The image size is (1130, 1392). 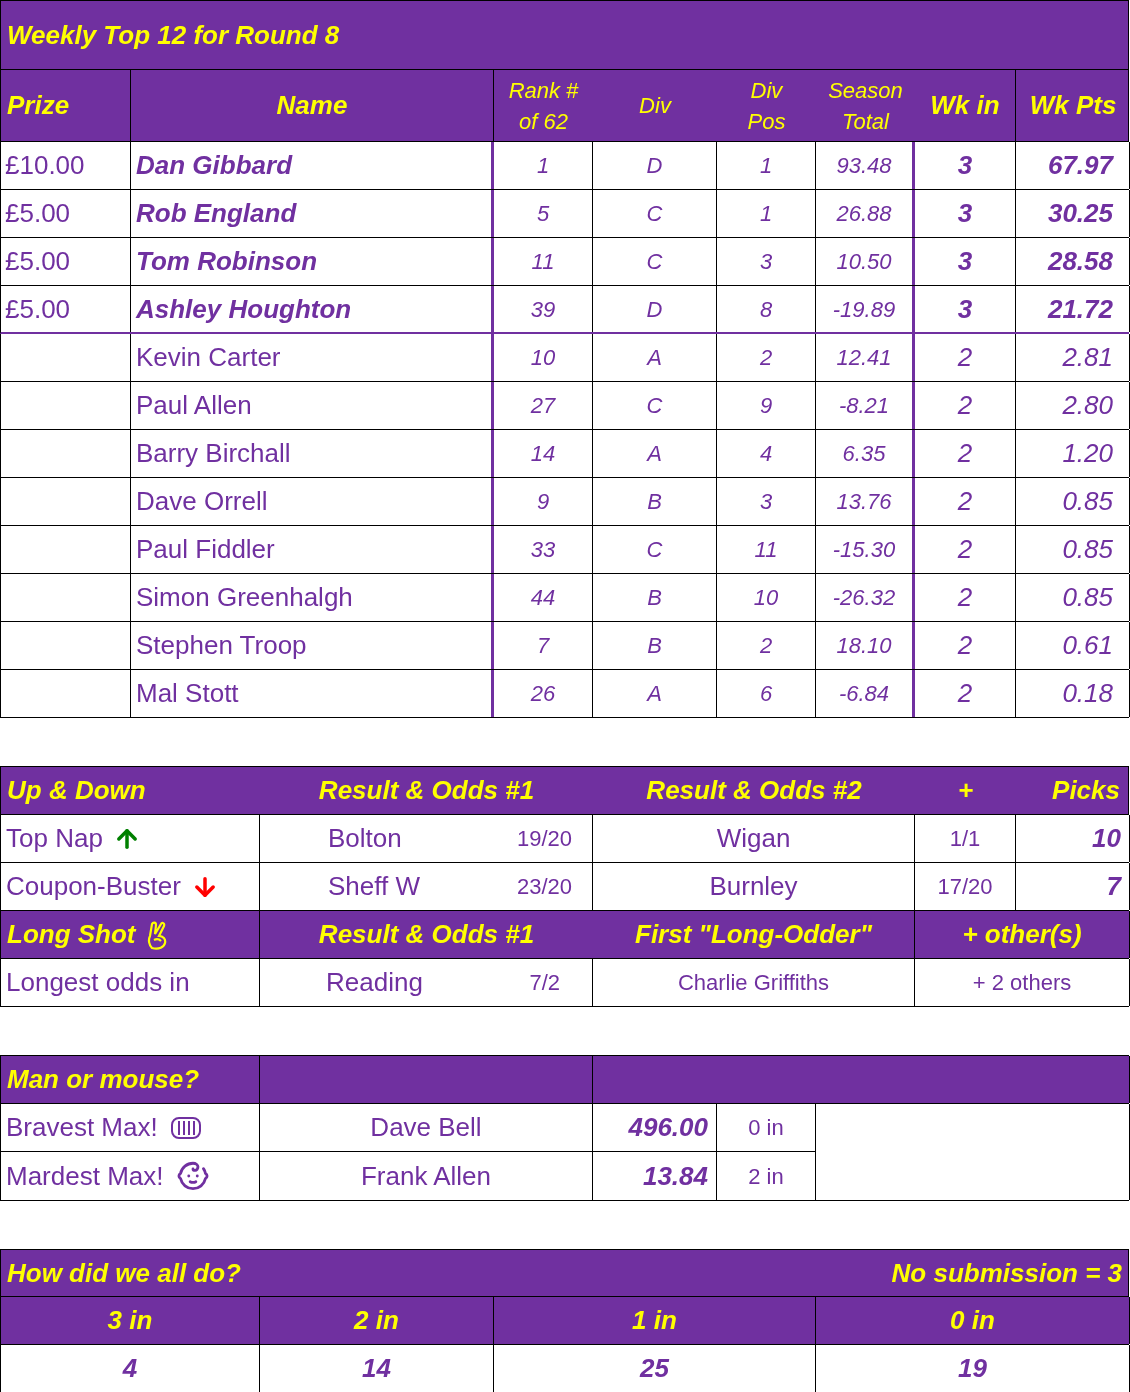 What do you see at coordinates (365, 838) in the screenshot?
I see `team-name: Bolton` at bounding box center [365, 838].